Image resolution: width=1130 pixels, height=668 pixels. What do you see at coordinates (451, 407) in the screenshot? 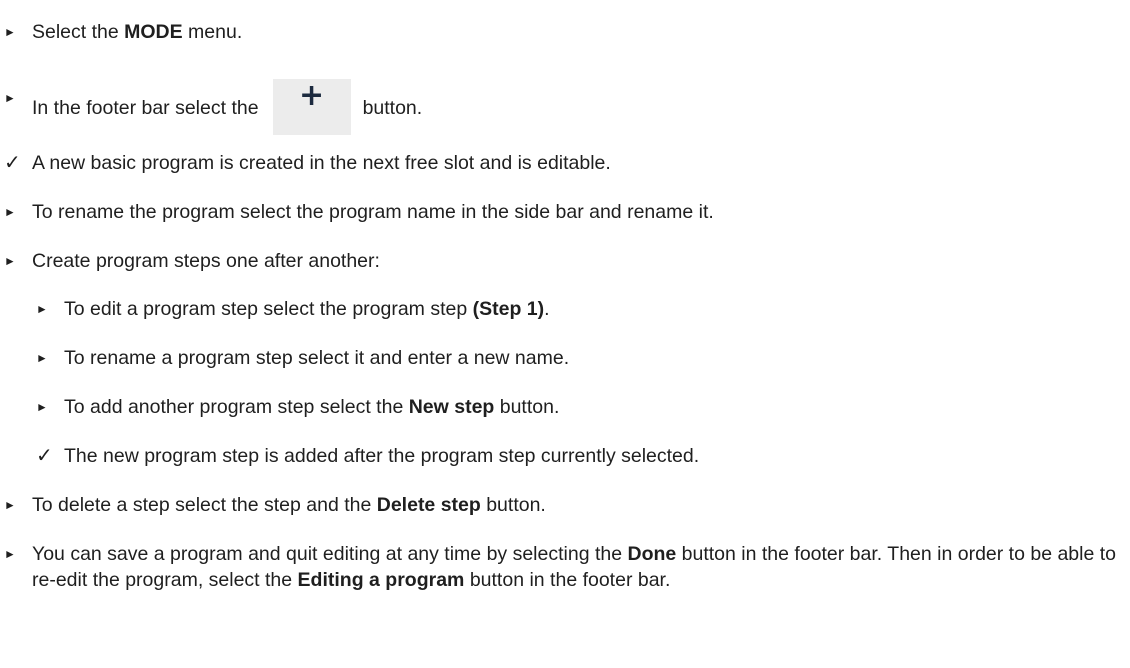
I see `new-step-button-label: New step` at bounding box center [451, 407].